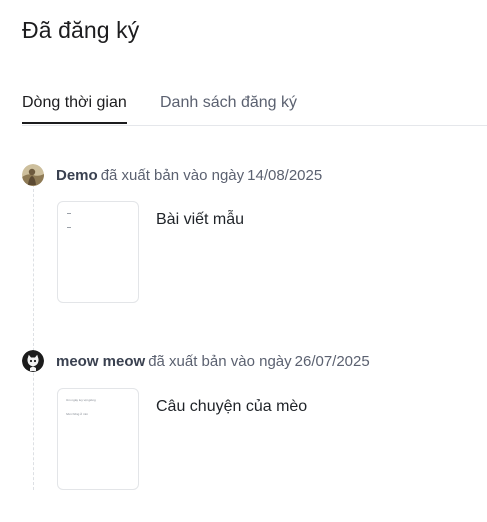 The width and height of the screenshot is (487, 522). What do you see at coordinates (77, 414) in the screenshot?
I see `thumbnail-text-line: hôm hồng ở mìn` at bounding box center [77, 414].